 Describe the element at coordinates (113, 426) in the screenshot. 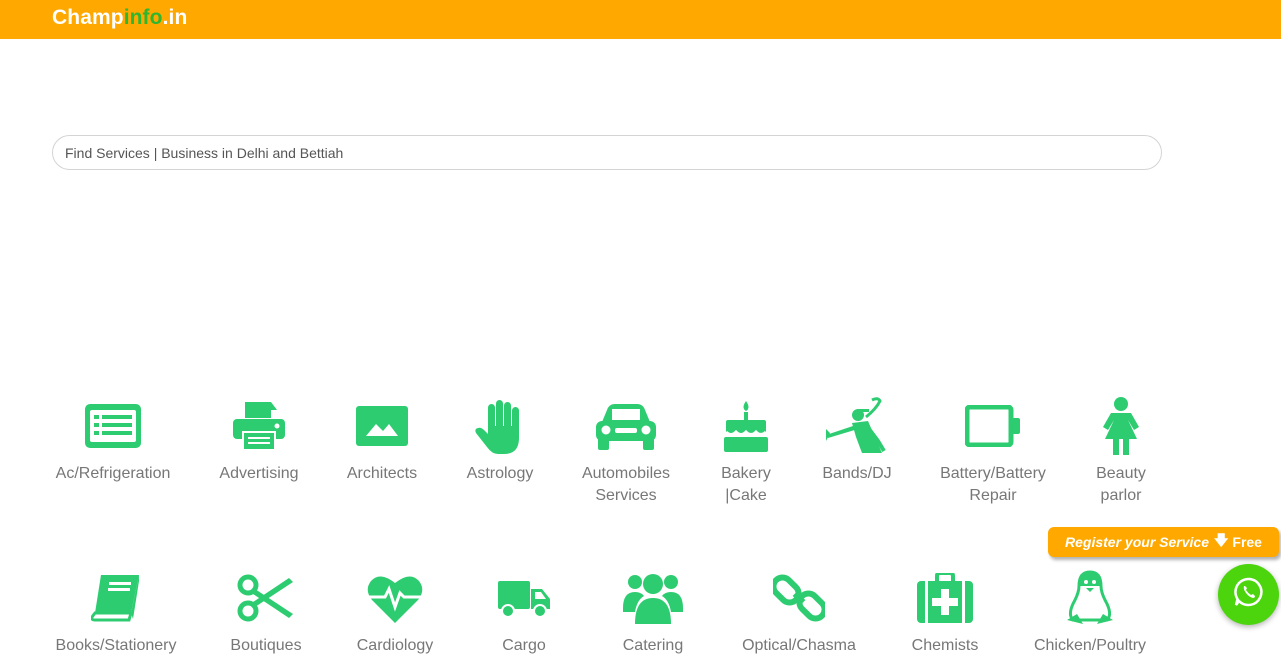

I see `list-alt-icon` at that location.